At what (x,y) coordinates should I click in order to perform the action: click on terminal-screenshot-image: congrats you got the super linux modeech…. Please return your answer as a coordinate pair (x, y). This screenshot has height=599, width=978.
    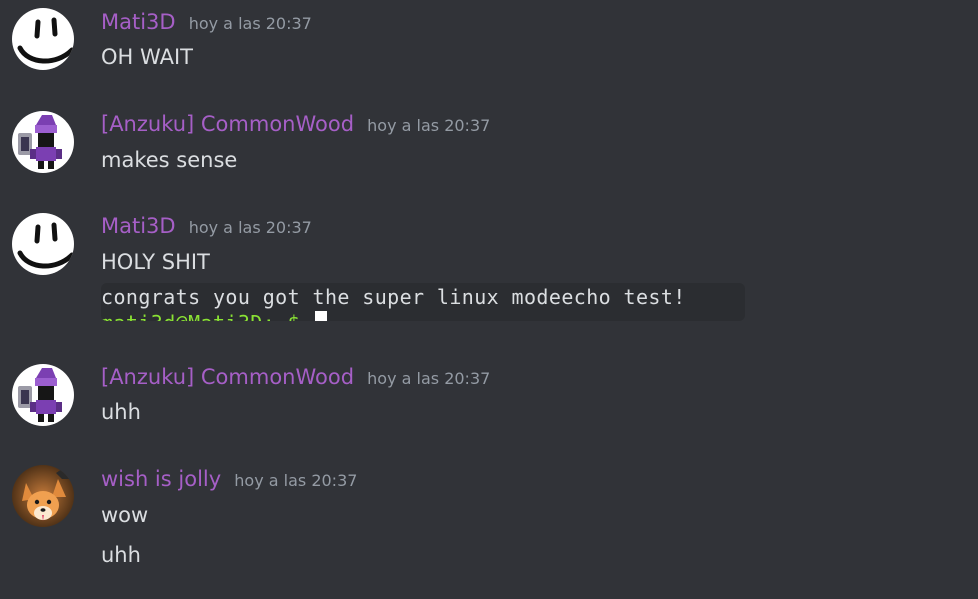
    Looking at the image, I should click on (423, 302).